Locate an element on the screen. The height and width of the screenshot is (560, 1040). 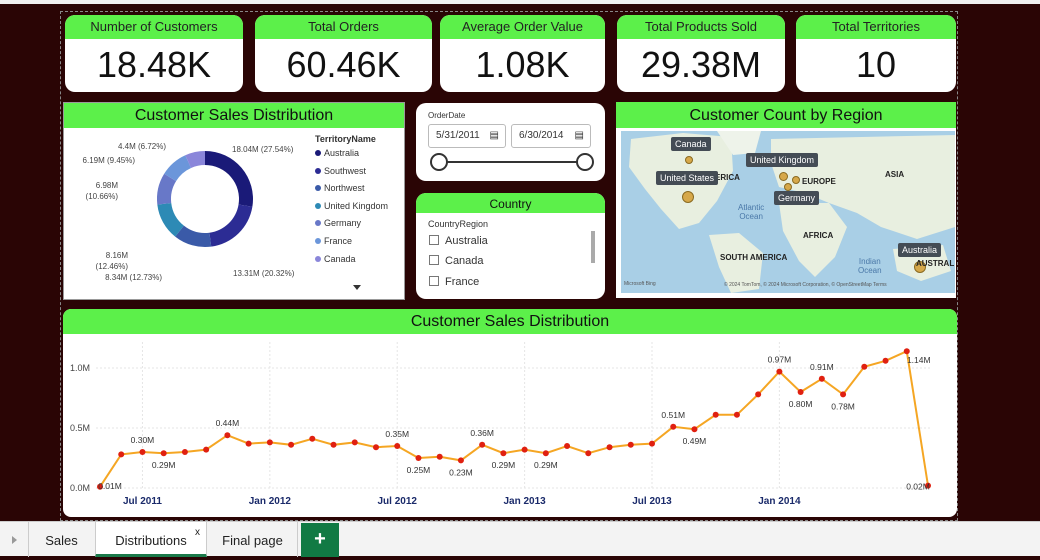
tab-final-page: Final page is located at coordinates (253, 539).